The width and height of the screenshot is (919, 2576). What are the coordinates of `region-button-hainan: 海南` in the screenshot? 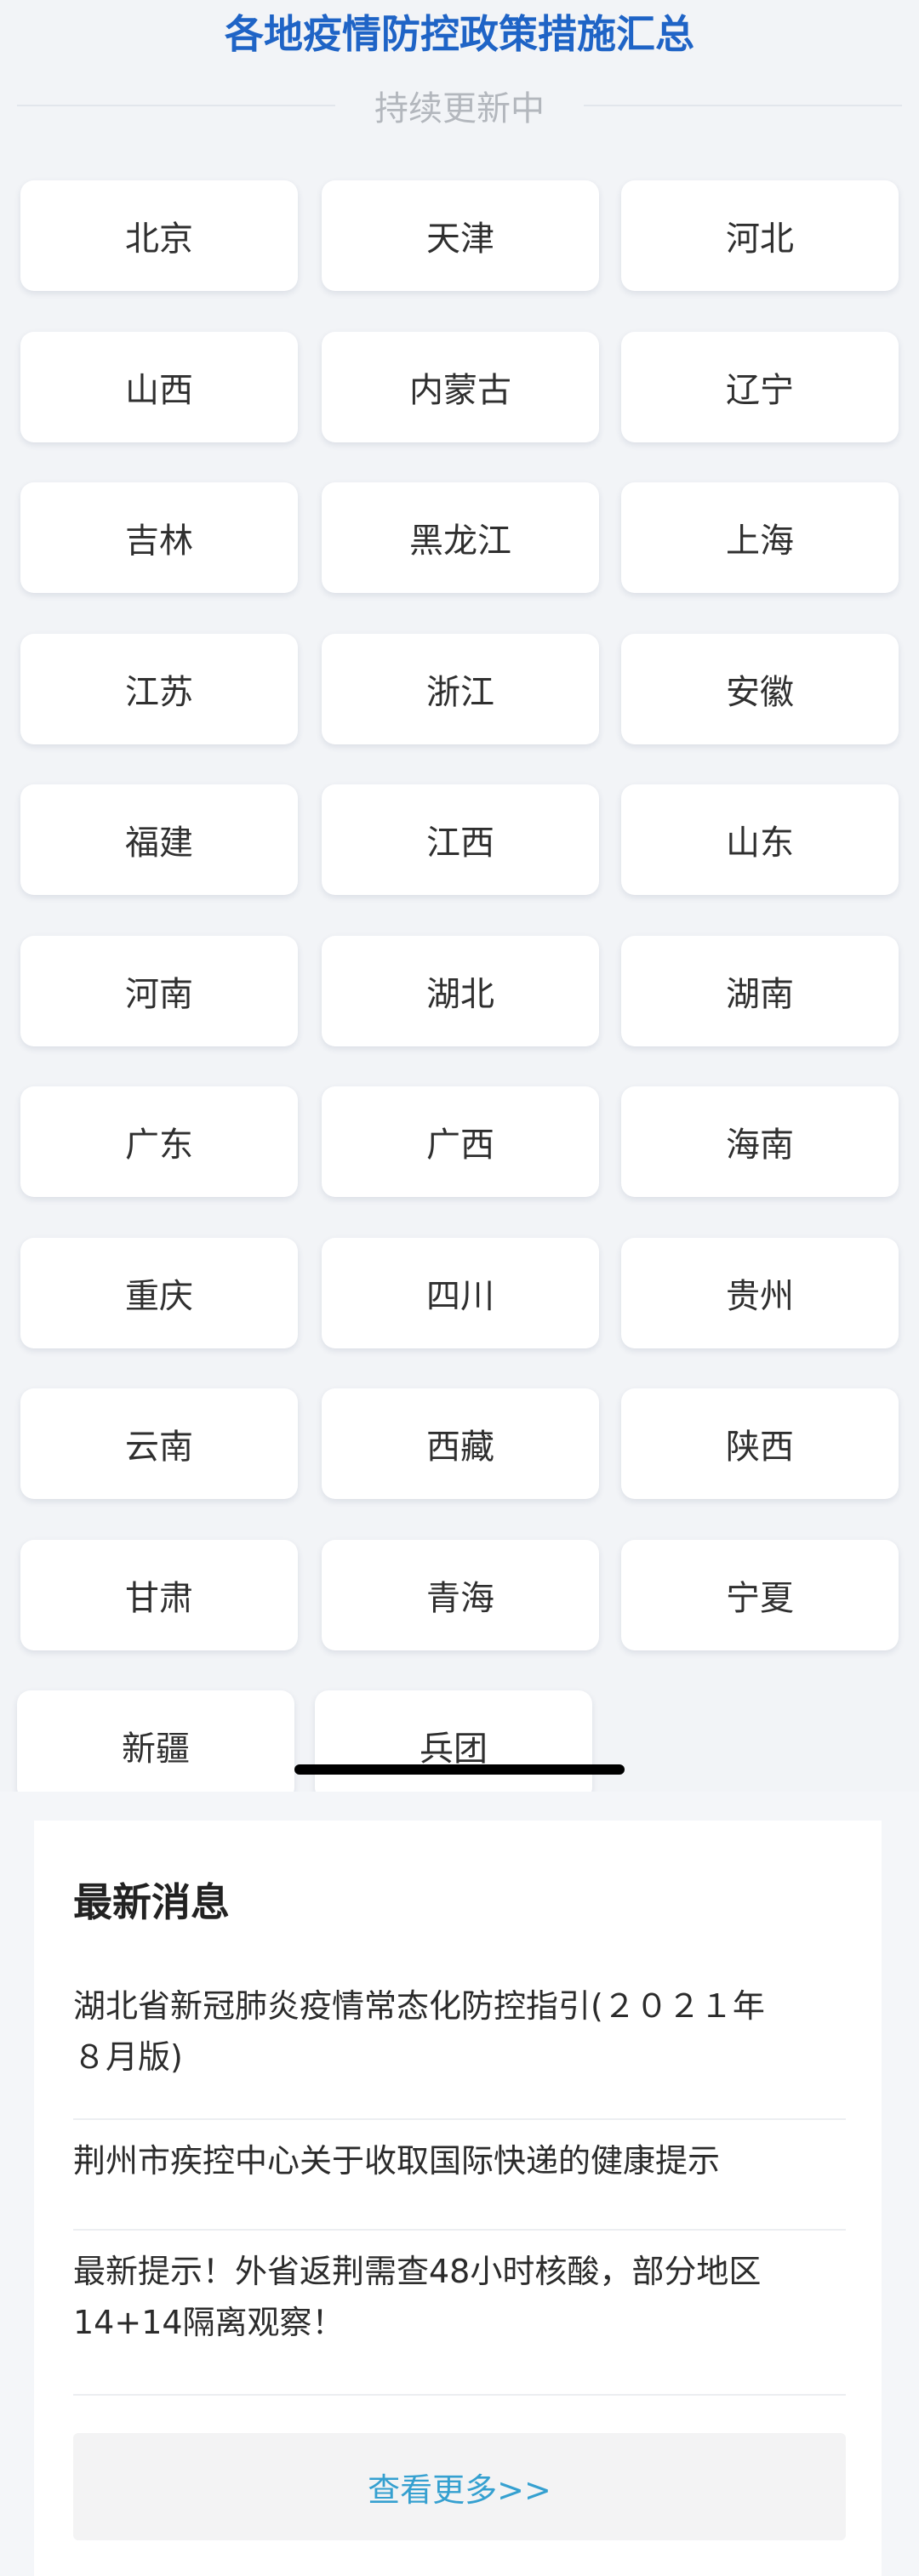 It's located at (760, 1141).